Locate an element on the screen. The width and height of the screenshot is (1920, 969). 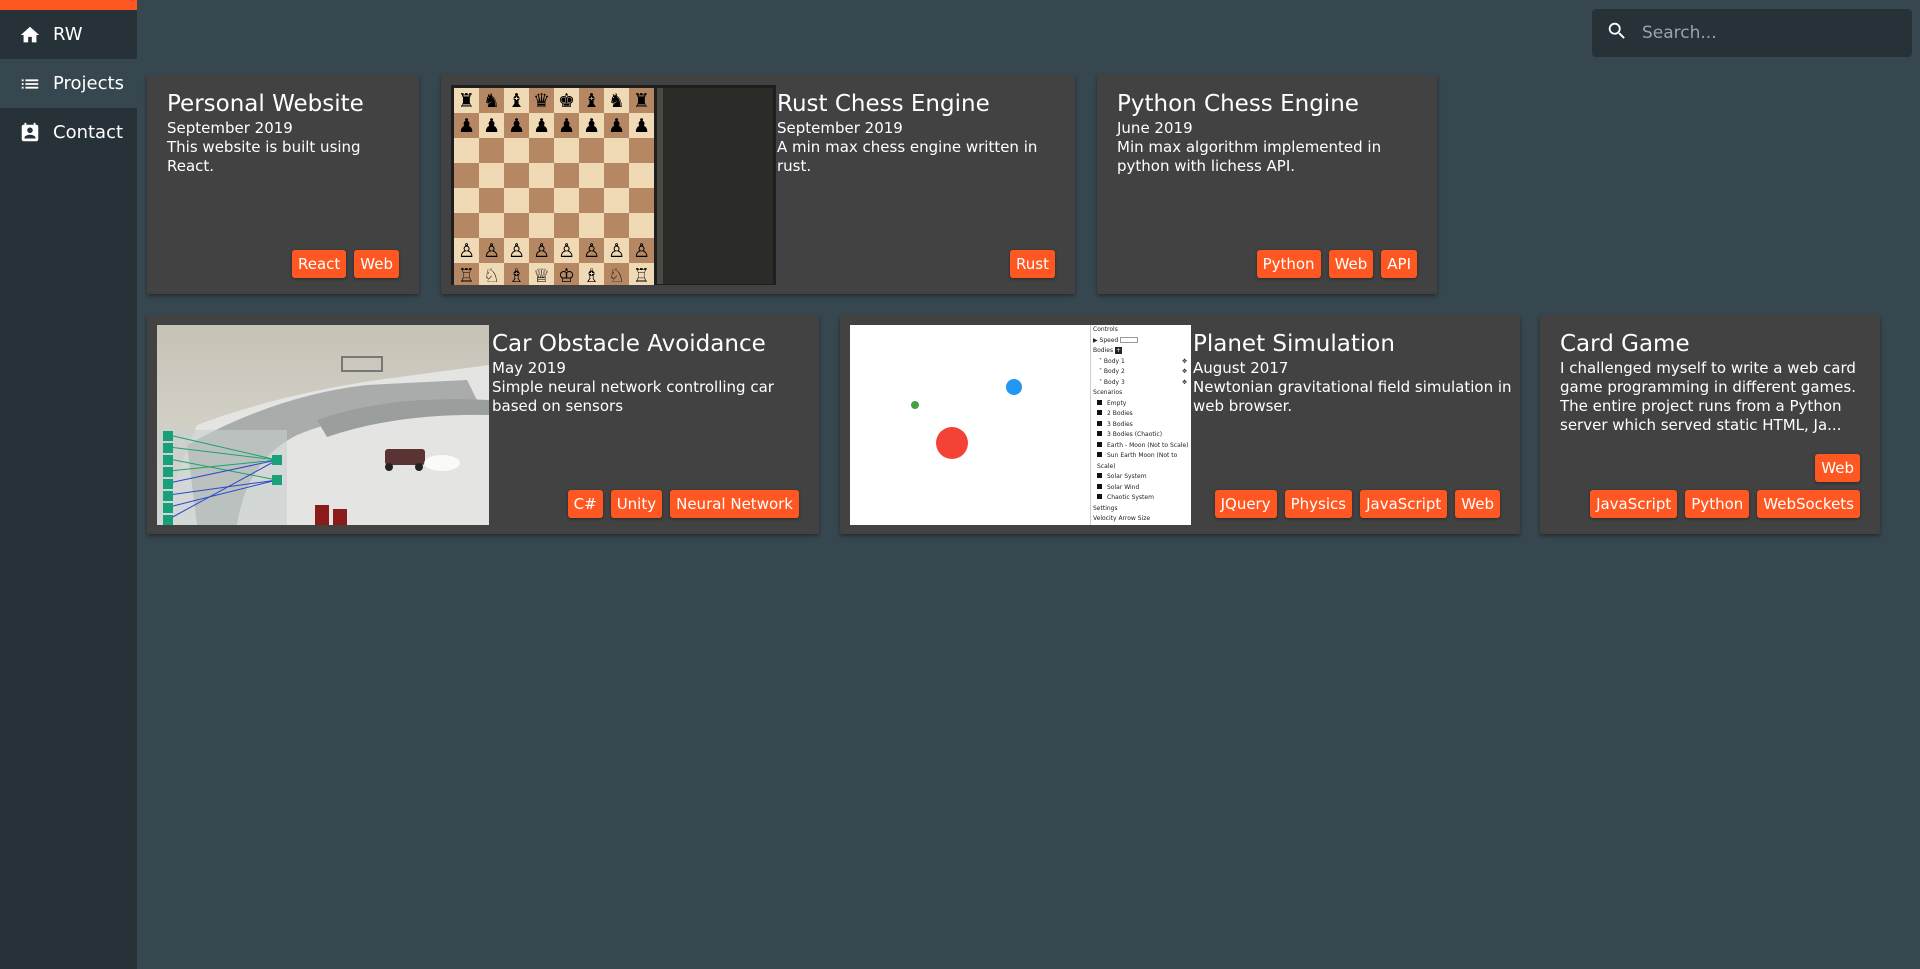
evaluation-bar is located at coordinates (660, 186).